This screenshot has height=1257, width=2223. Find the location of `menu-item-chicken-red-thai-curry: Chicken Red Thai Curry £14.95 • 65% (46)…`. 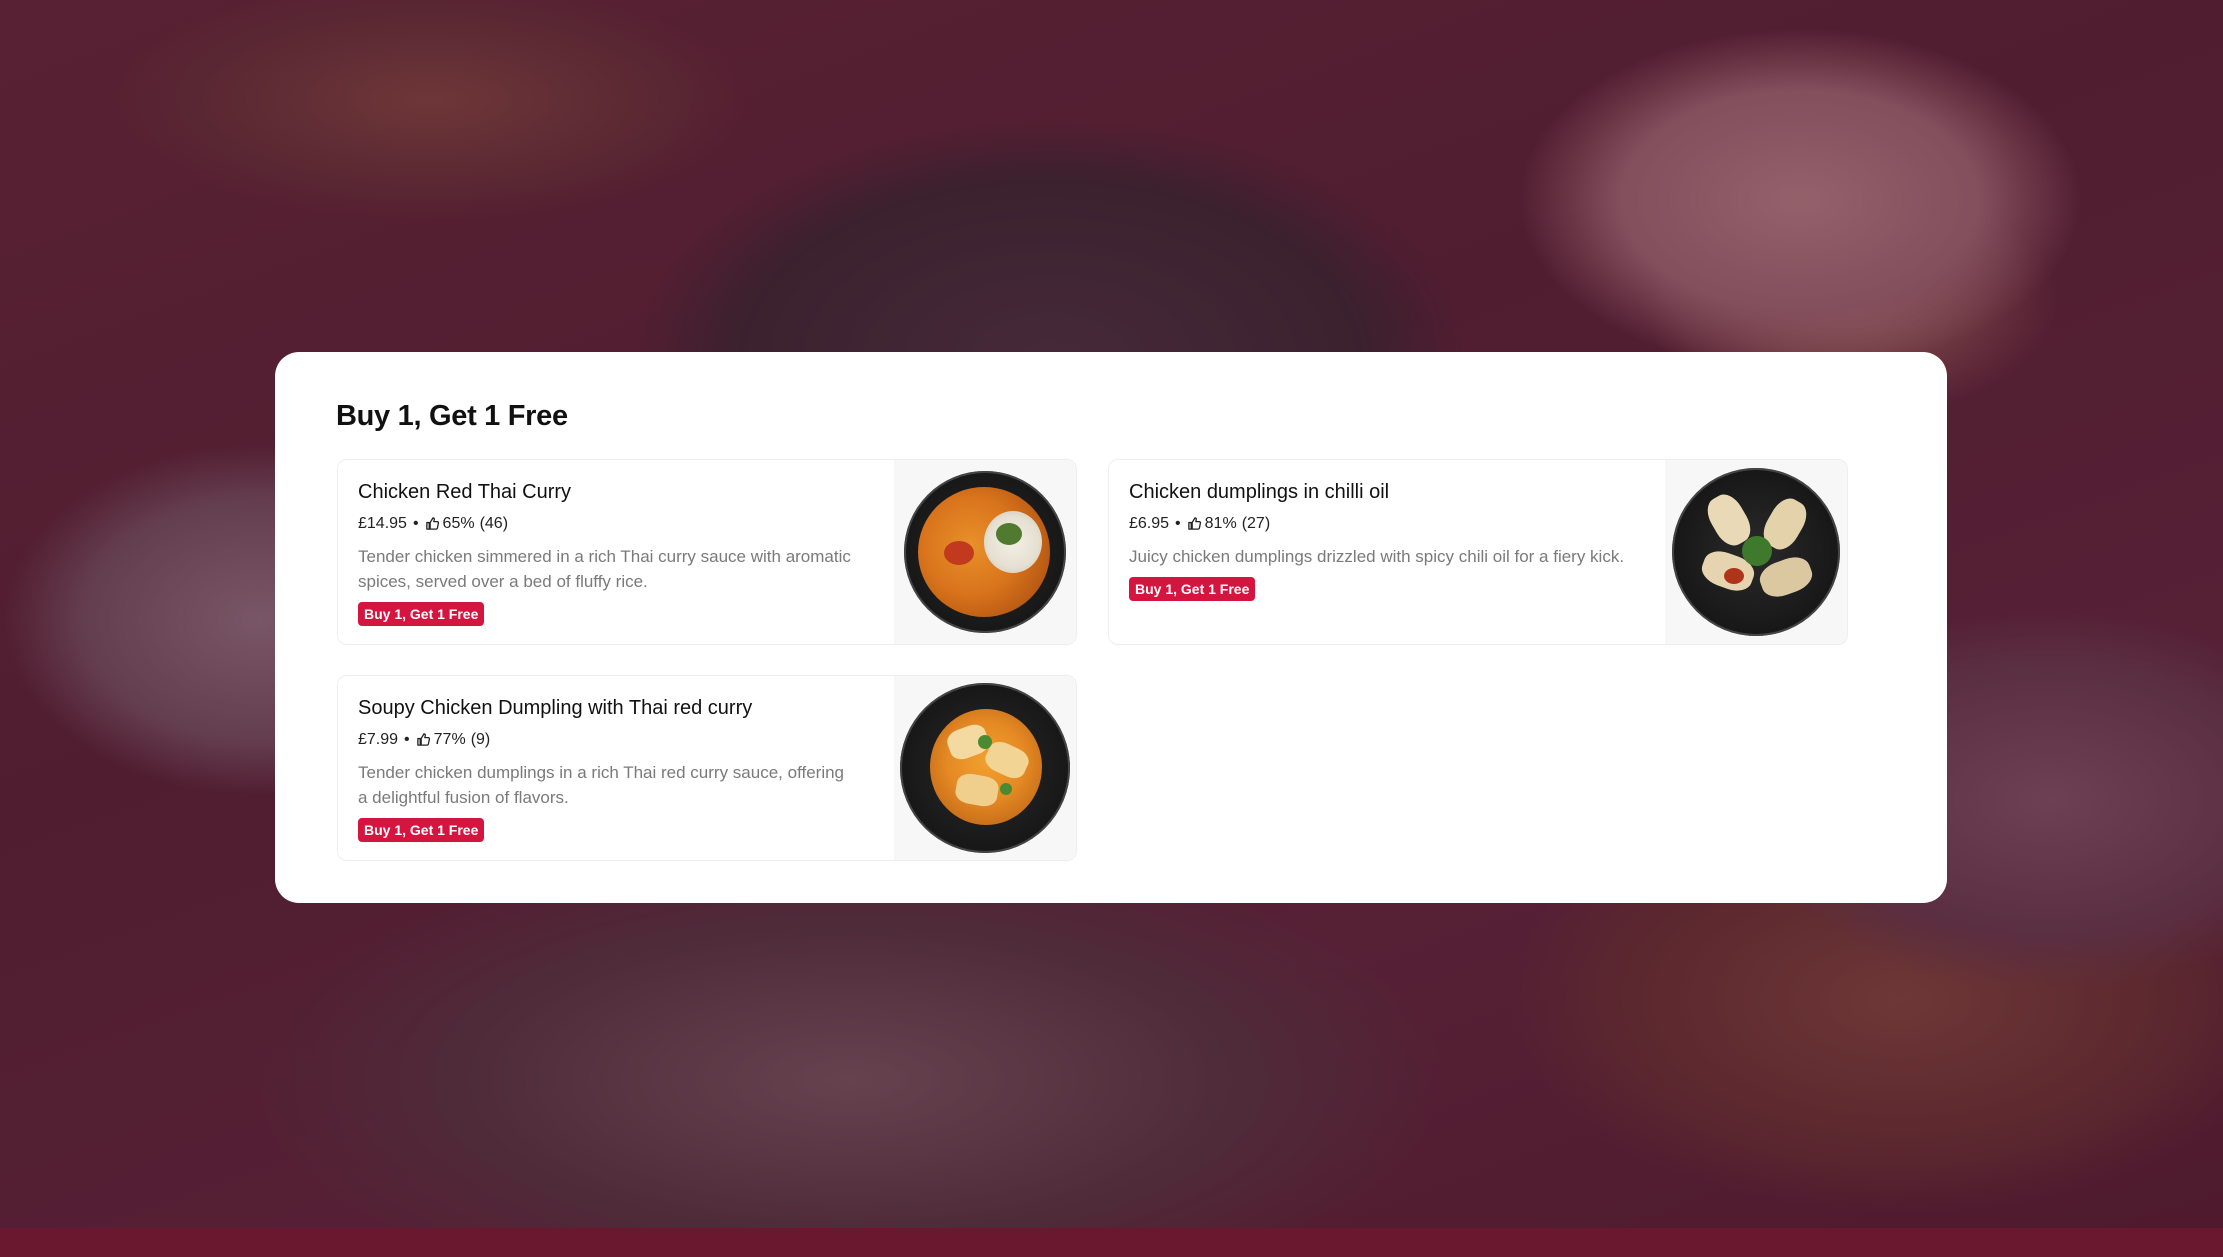

menu-item-chicken-red-thai-curry: Chicken Red Thai Curry £14.95 • 65% (46)… is located at coordinates (707, 552).